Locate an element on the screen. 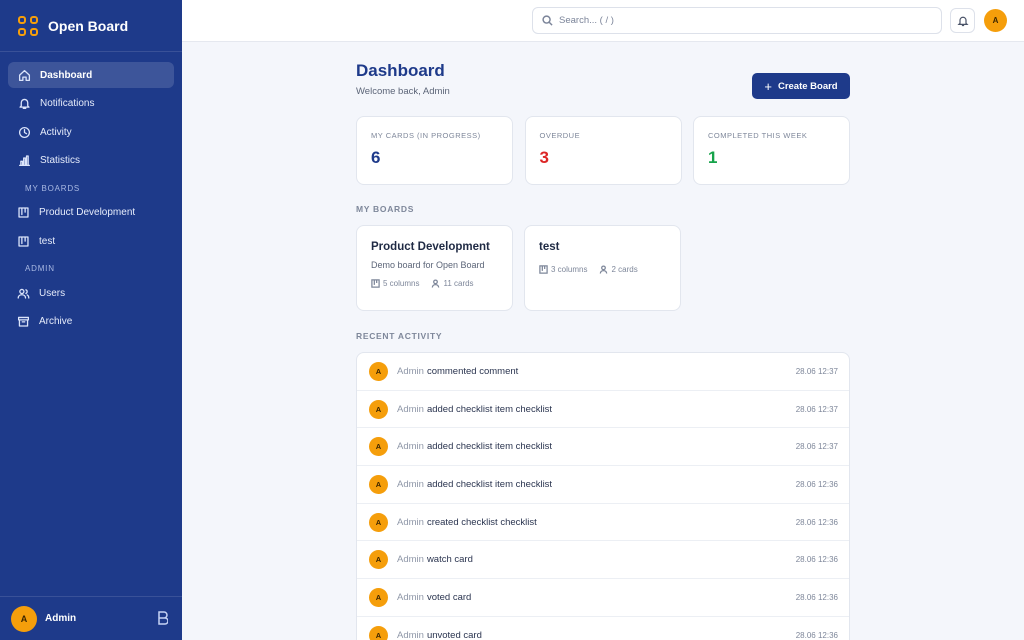 The image size is (1024, 640). activity-row: A Admin voted card 28.06 12:36 is located at coordinates (603, 598).